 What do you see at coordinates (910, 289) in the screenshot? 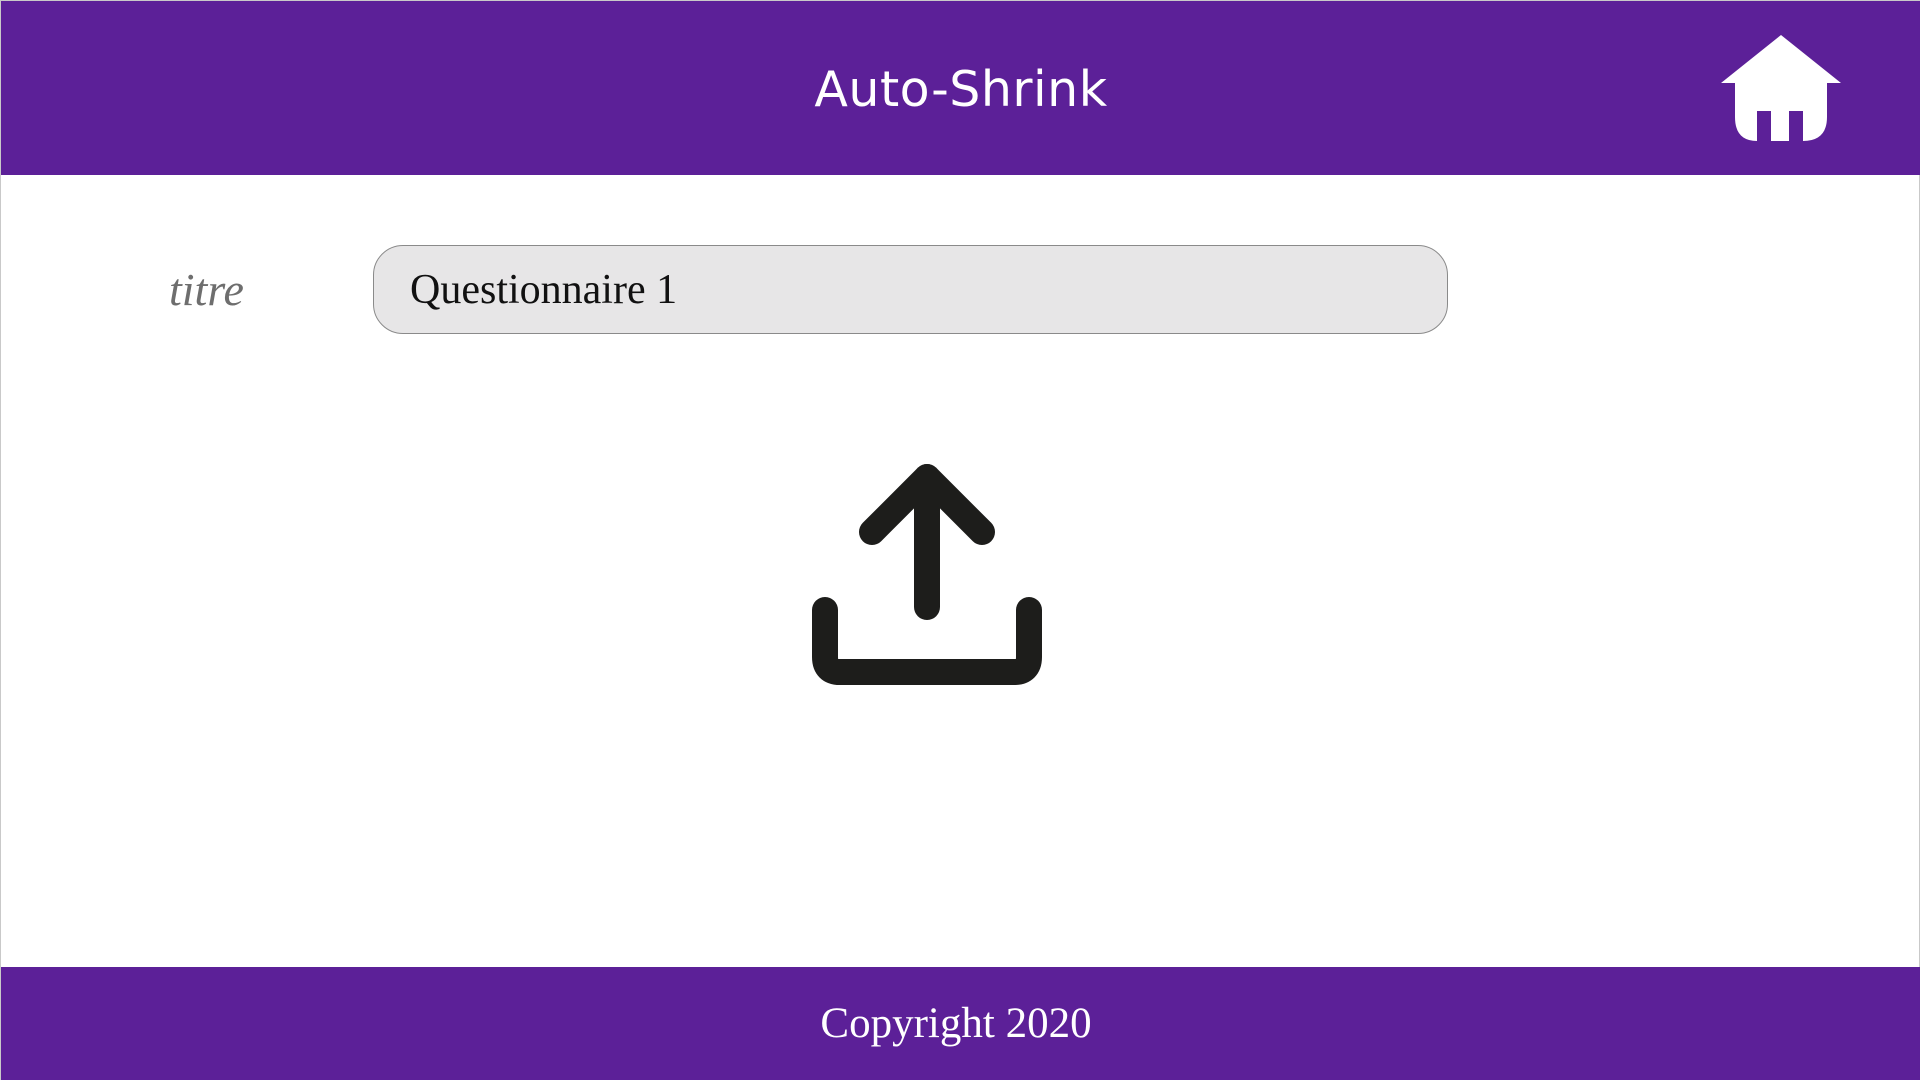
I see `title-input` at bounding box center [910, 289].